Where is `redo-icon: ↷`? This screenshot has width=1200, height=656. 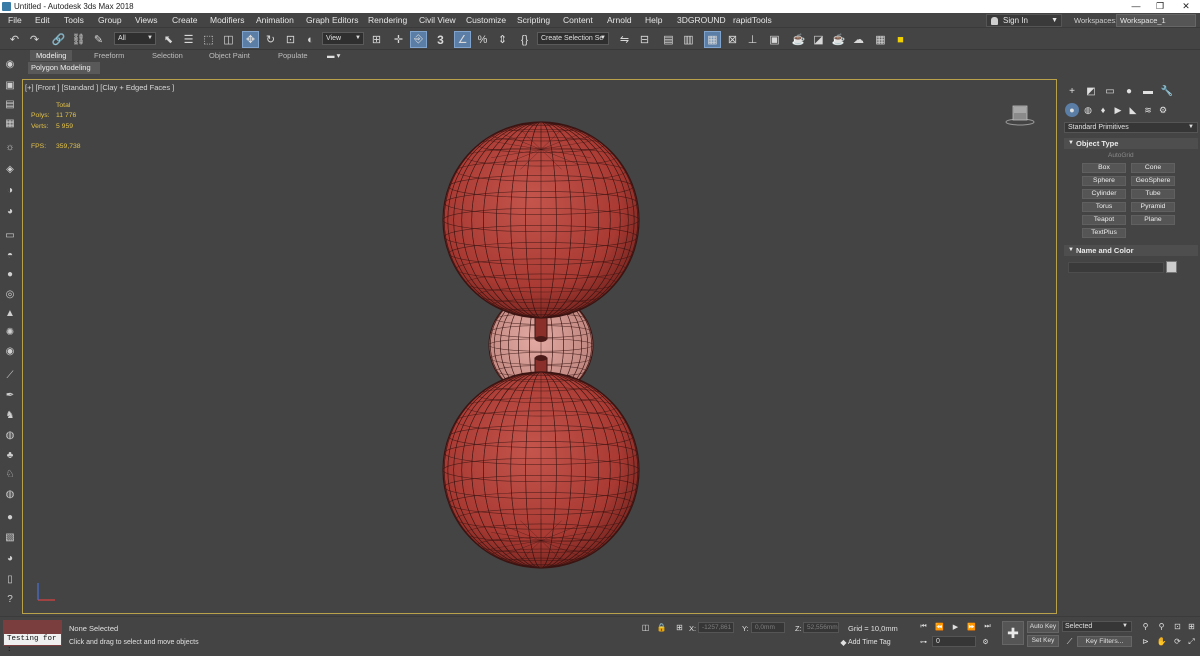
redo-icon: ↷ is located at coordinates (34, 39).